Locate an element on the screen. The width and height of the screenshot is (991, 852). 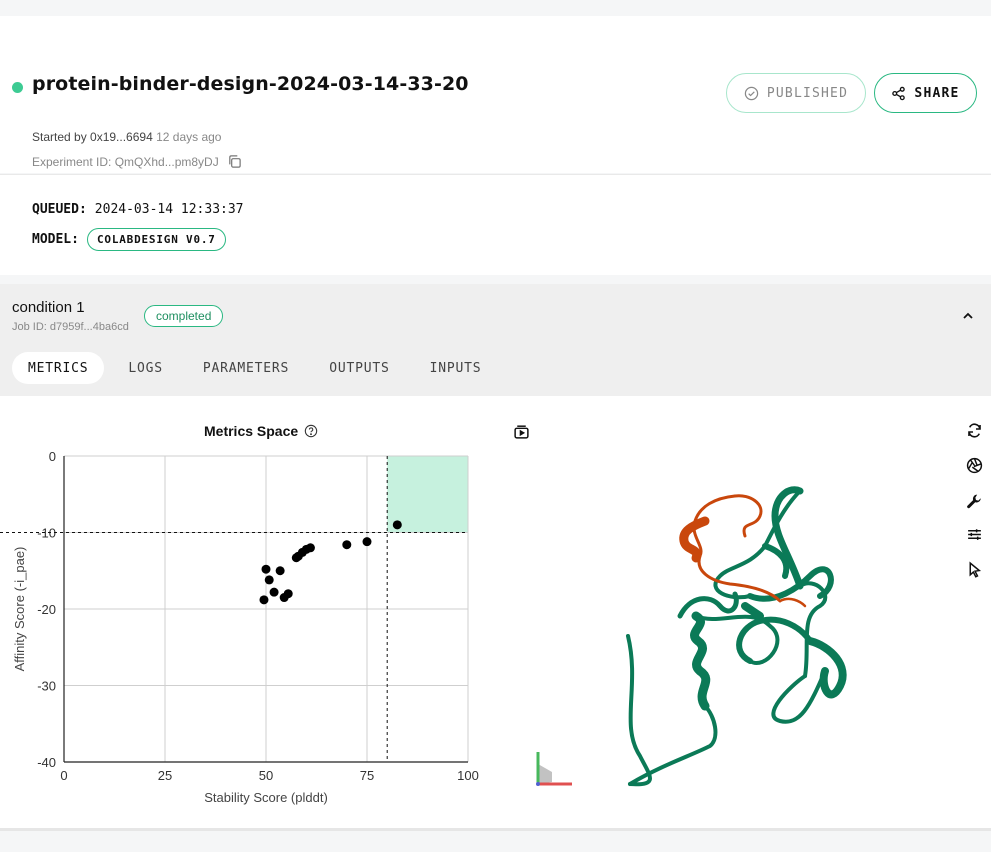
aperture-icon is located at coordinates (974, 465).